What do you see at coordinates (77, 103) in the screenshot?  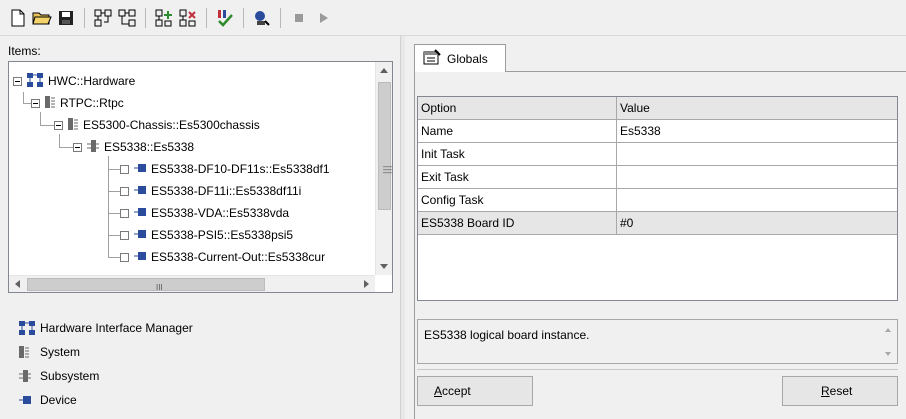 I see `tree-item-rtpc: RTPC::Rtpc` at bounding box center [77, 103].